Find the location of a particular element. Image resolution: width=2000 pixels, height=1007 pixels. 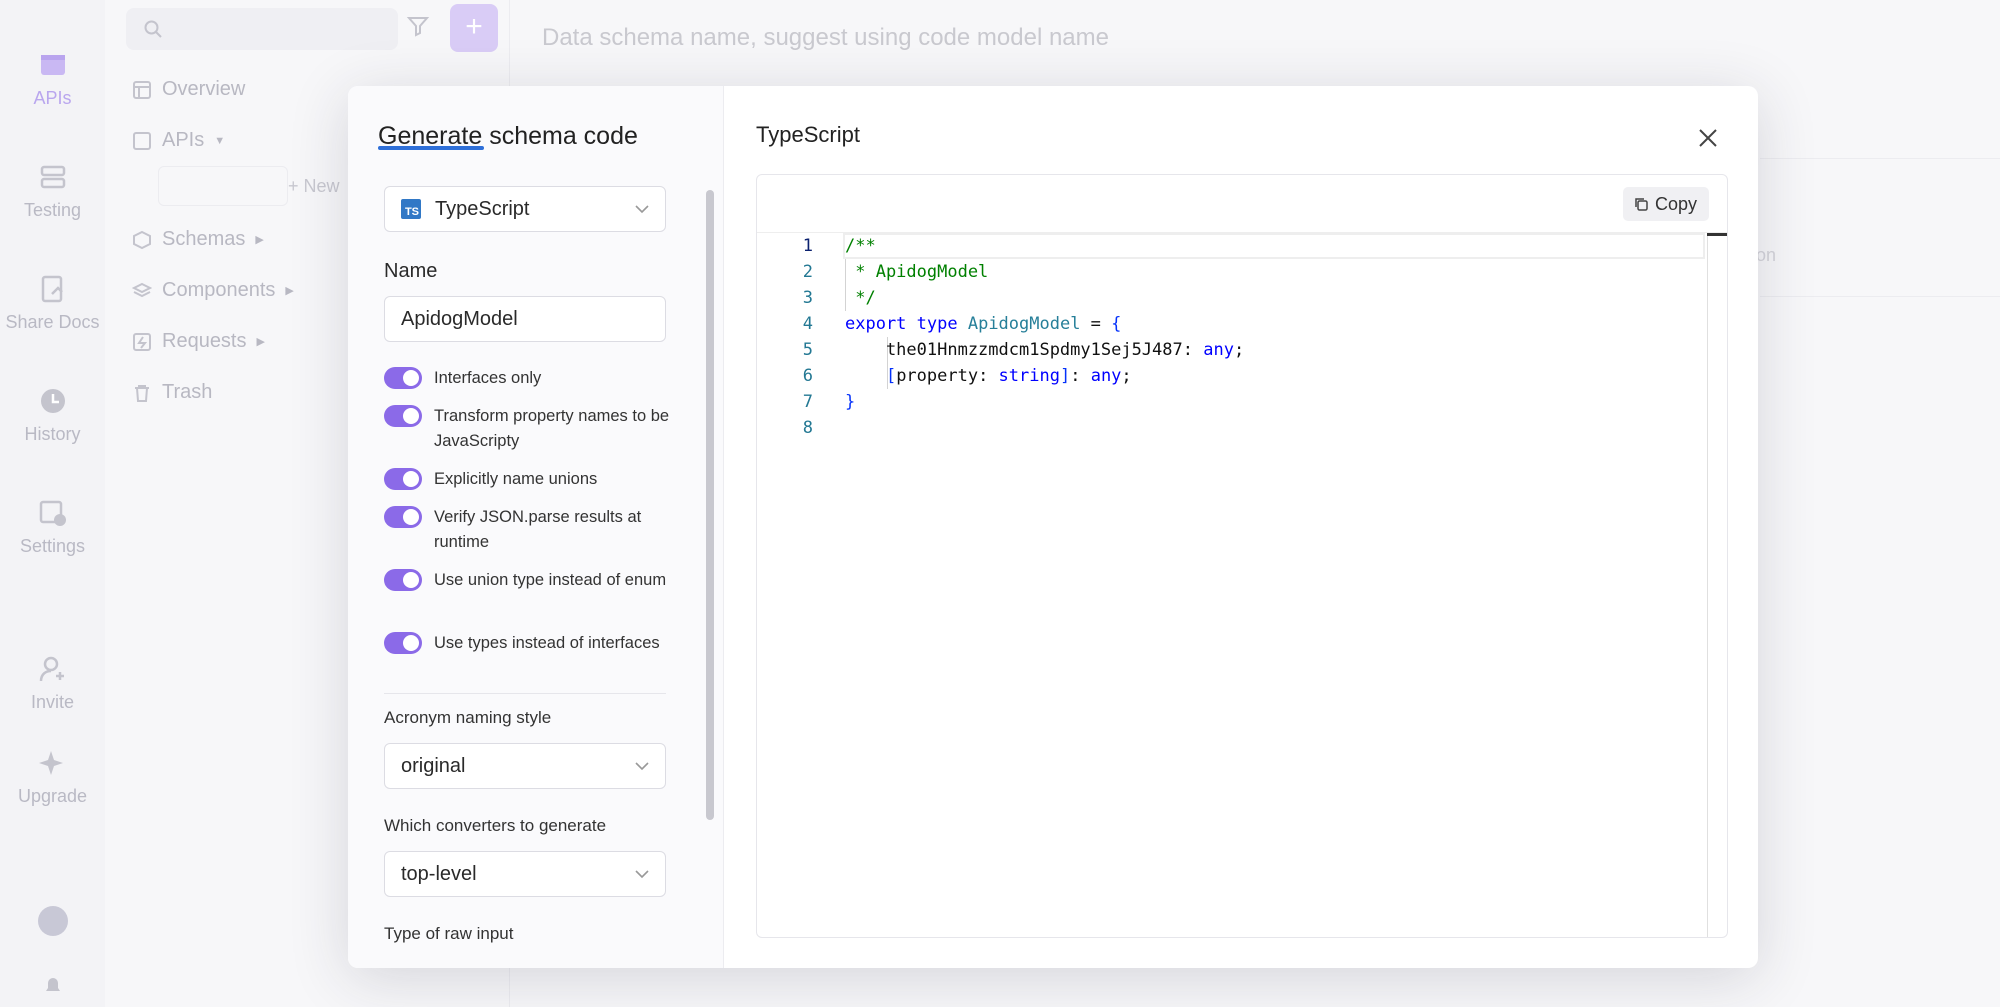

filter-icon is located at coordinates (418, 26).